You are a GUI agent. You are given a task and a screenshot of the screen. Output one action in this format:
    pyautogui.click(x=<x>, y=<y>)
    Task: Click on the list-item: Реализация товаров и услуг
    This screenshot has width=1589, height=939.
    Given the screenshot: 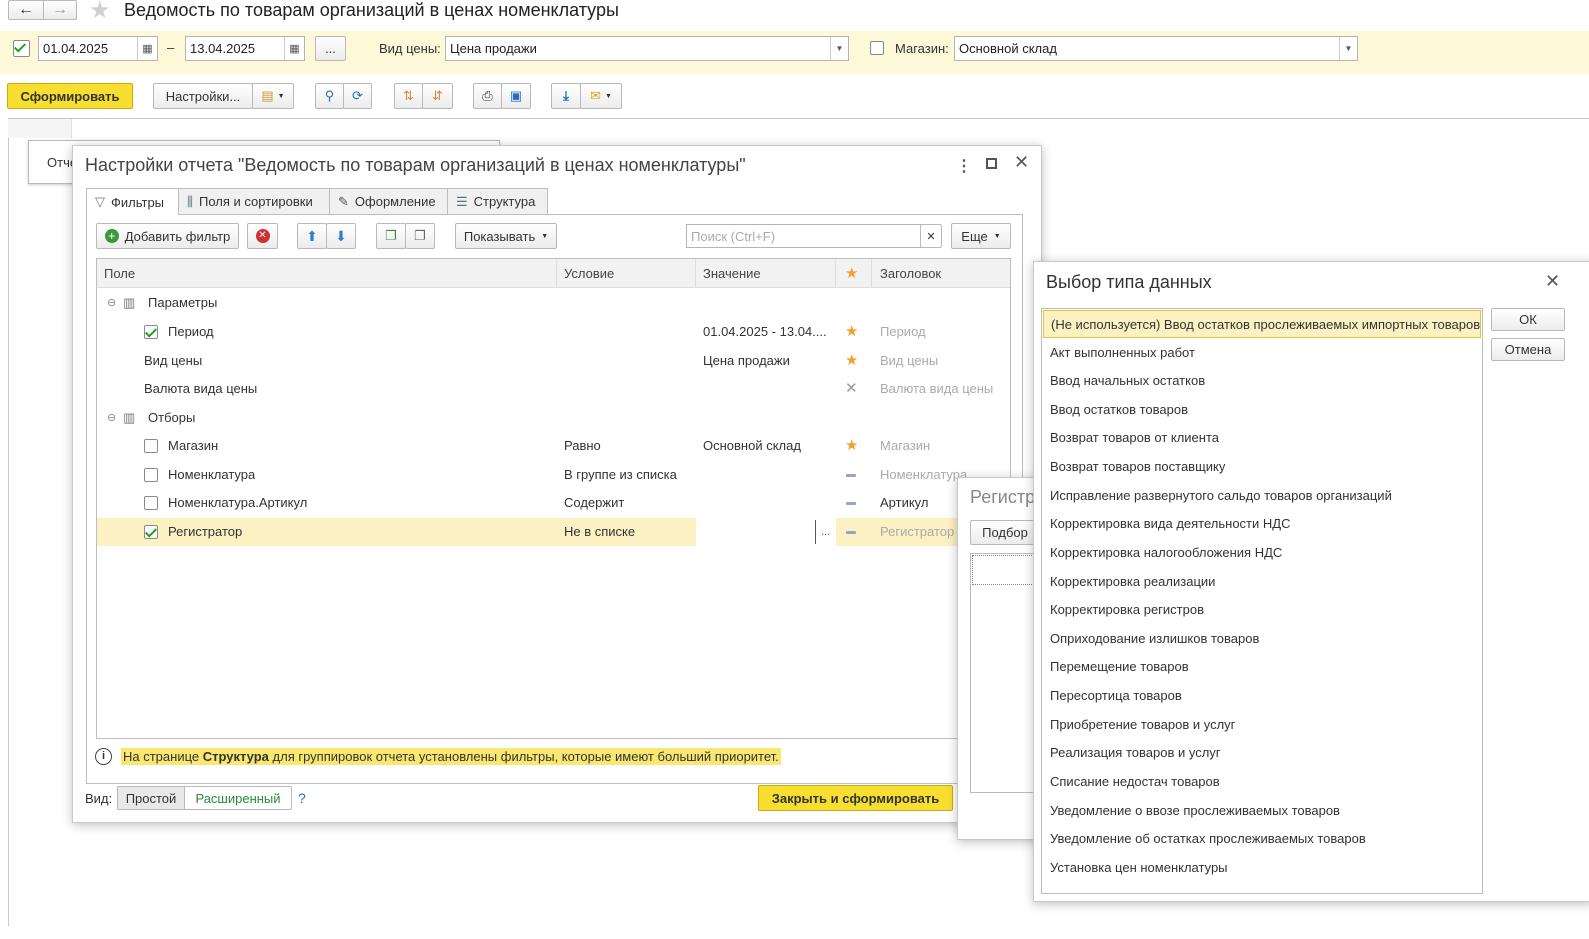 What is the action you would take?
    pyautogui.click(x=1262, y=753)
    